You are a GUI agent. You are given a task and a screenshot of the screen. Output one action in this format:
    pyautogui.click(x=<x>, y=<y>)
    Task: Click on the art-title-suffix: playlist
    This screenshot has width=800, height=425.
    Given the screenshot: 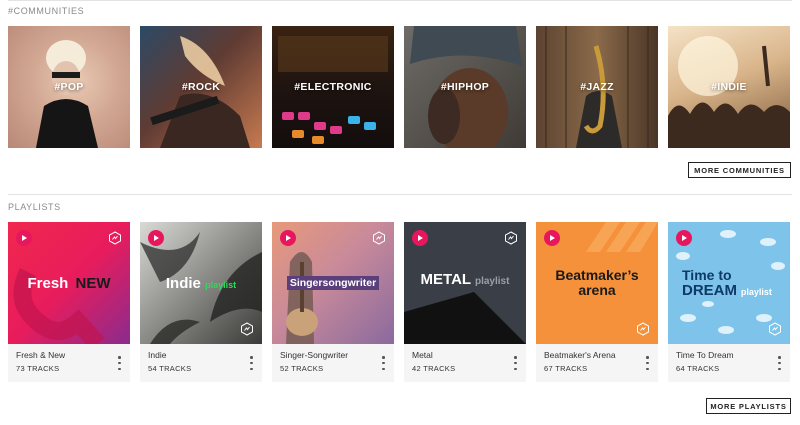 What is the action you would take?
    pyautogui.click(x=756, y=291)
    